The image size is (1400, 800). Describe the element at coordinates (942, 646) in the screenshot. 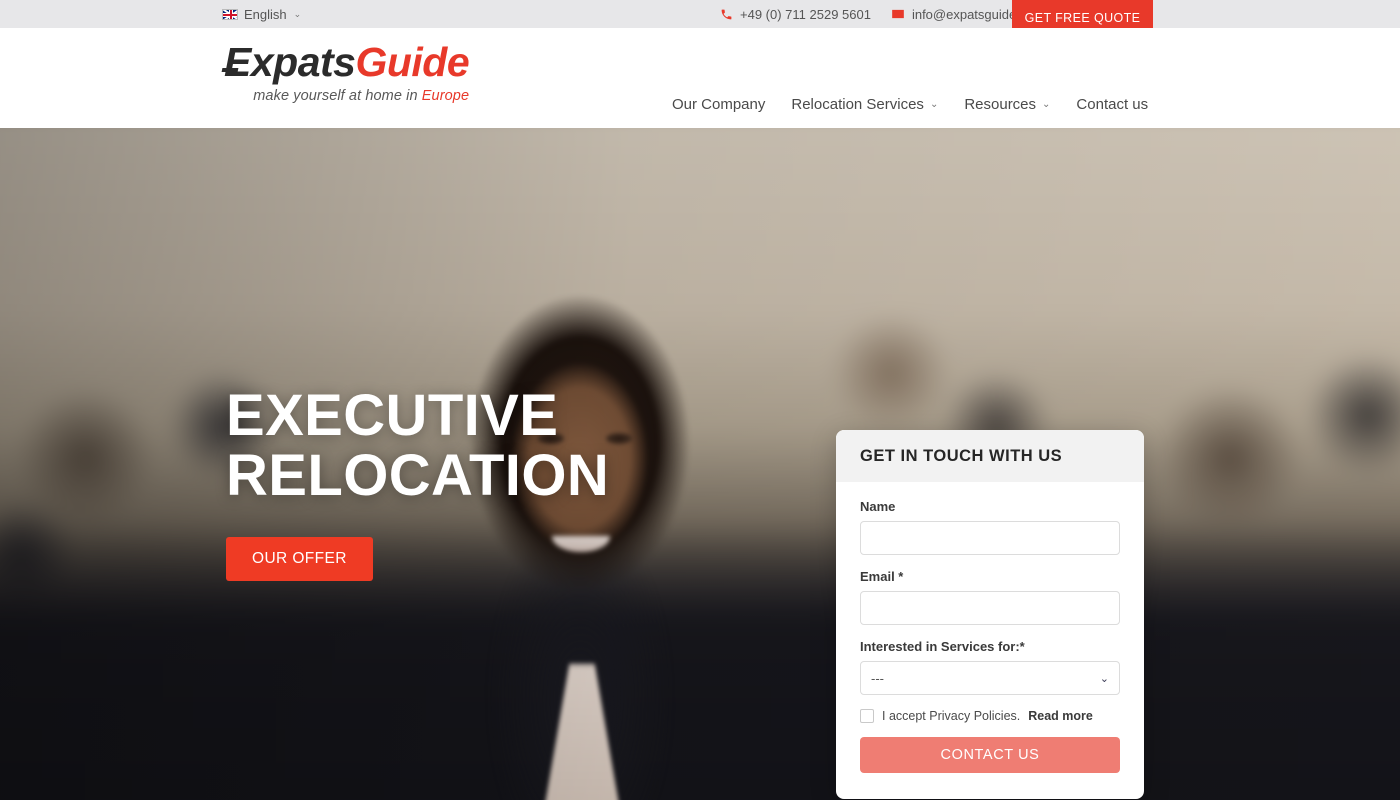

I see `service-label: Interested in Services for:*` at that location.